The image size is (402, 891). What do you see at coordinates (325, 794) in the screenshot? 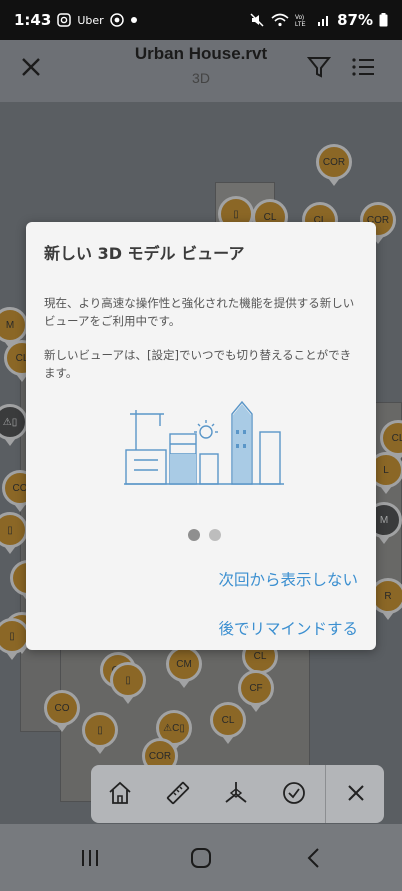
I see `toolbar-divider` at bounding box center [325, 794].